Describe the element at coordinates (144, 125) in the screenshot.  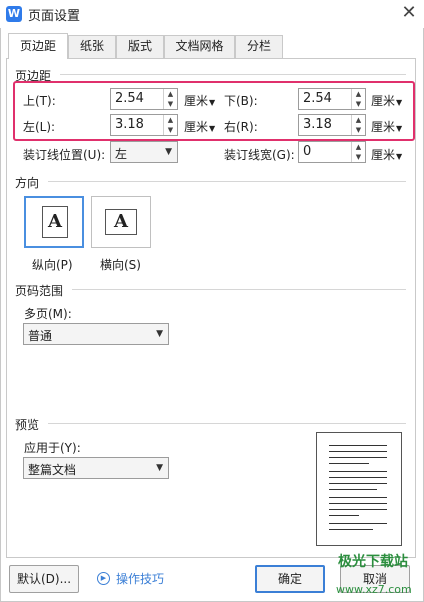
I see `left-margin-input: 3.18 ▲ ▼` at that location.